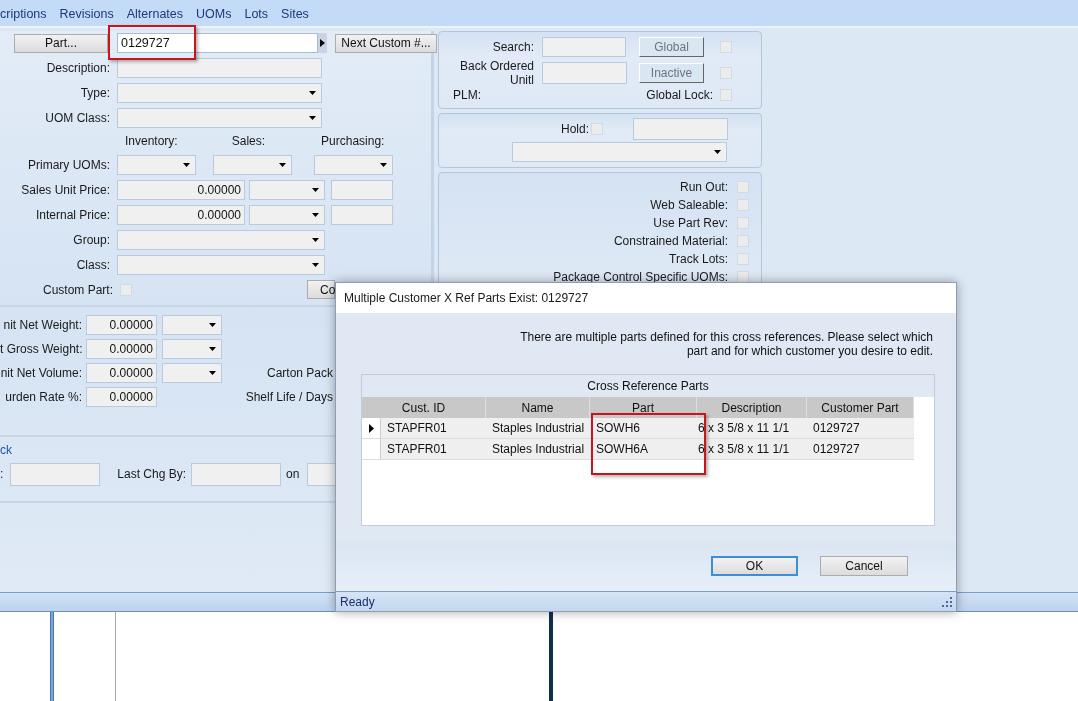 The image size is (1078, 701). Describe the element at coordinates (726, 345) in the screenshot. I see `message-text: There are multiple parts defined for this cross references. Please select which part and for which customer you desire to edit.` at that location.